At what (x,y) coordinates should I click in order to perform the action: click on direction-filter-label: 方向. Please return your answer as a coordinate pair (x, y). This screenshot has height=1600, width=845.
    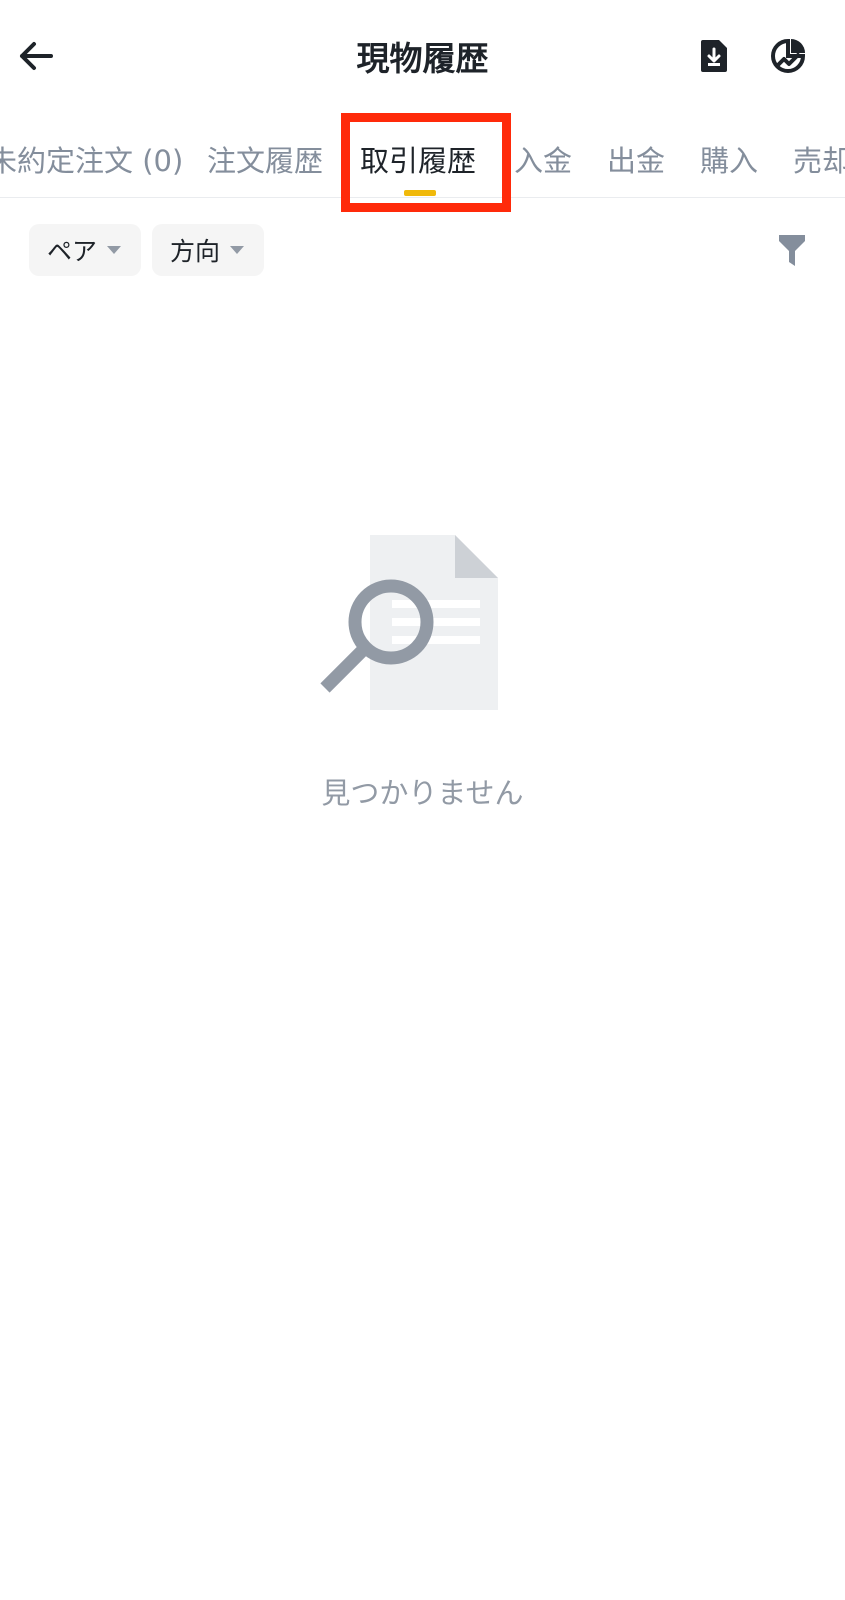
    Looking at the image, I should click on (195, 251).